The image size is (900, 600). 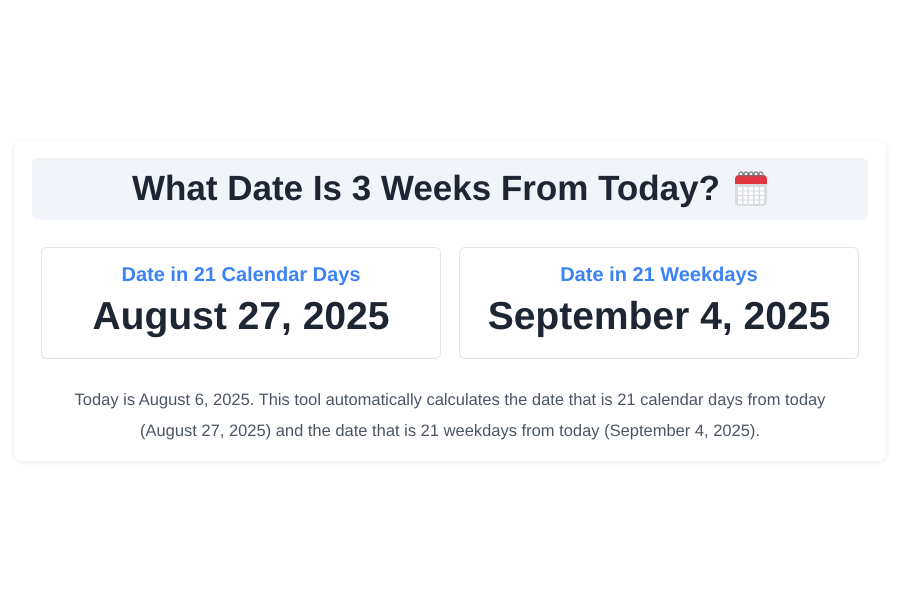 What do you see at coordinates (659, 317) in the screenshot?
I see `result-date: September 4, 2025` at bounding box center [659, 317].